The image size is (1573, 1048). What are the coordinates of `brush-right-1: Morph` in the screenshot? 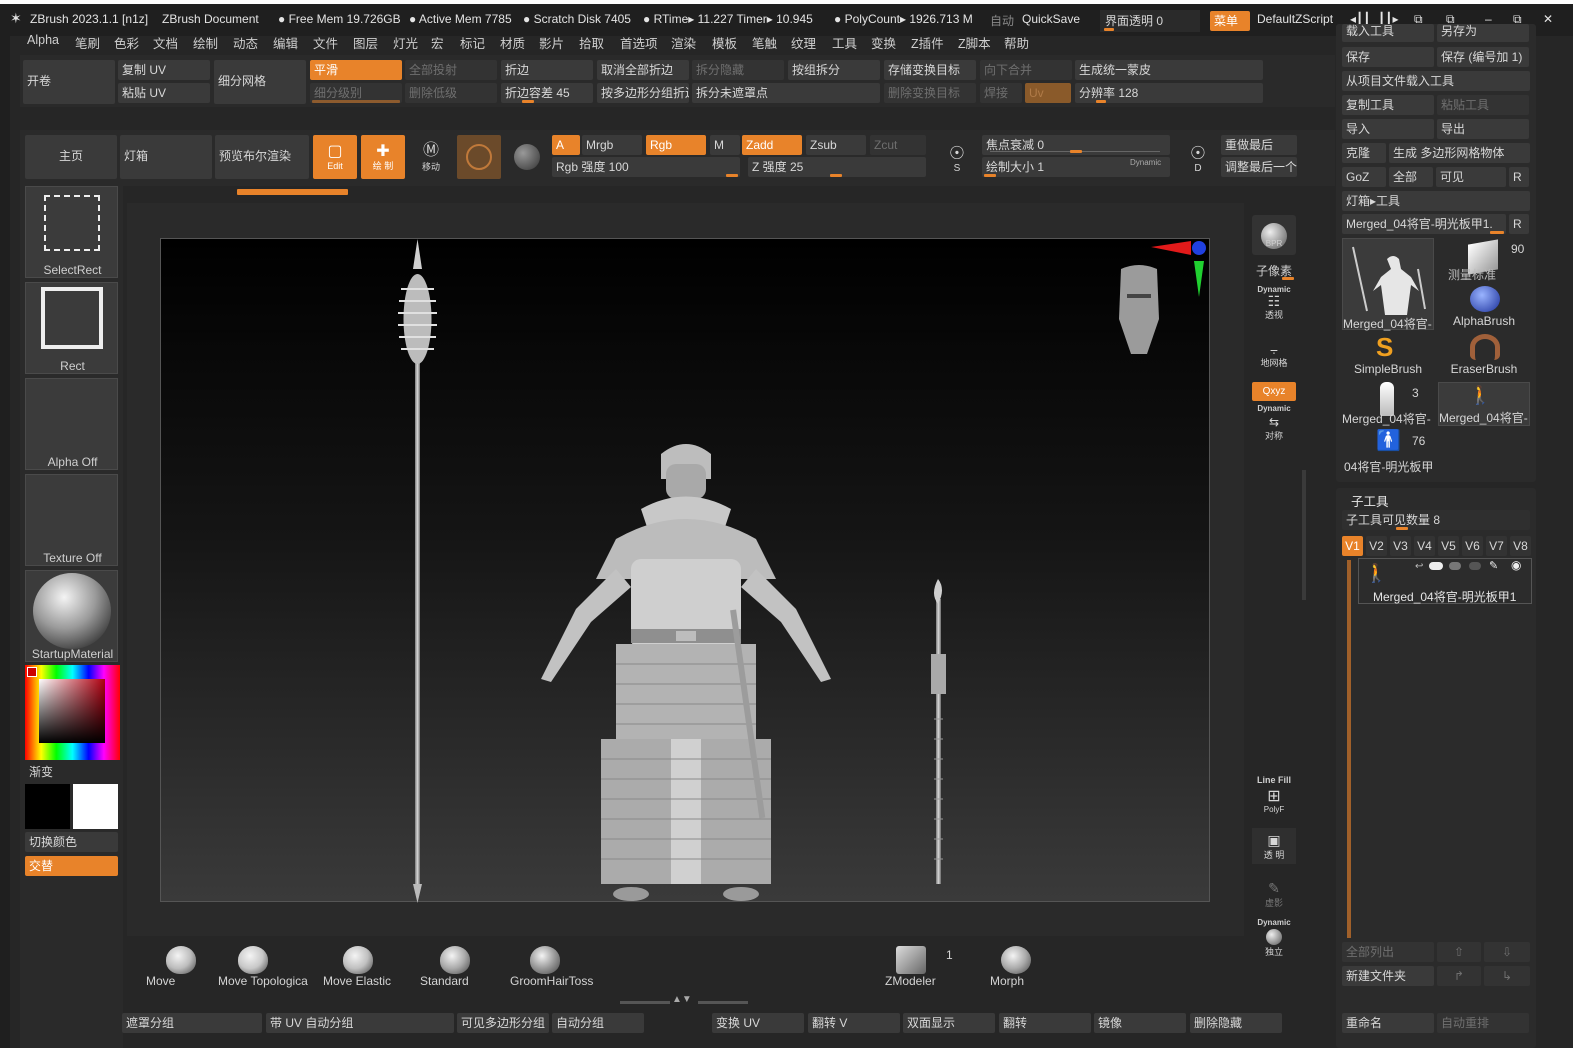 It's located at (1025, 967).